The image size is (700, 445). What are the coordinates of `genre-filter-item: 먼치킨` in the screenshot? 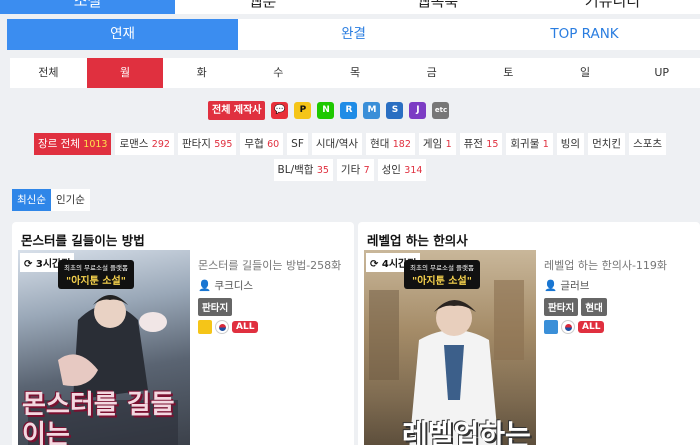 It's located at (607, 144).